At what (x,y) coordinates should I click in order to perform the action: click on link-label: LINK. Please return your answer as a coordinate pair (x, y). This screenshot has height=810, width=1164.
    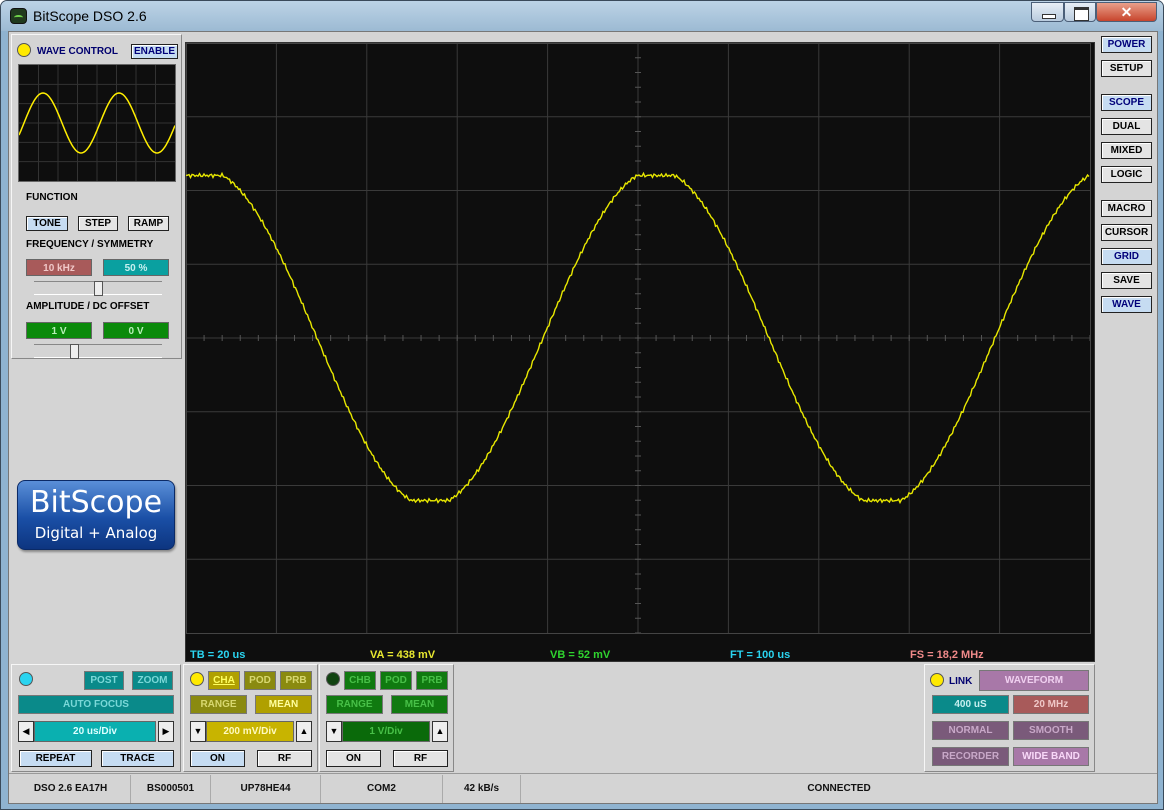
    Looking at the image, I should click on (961, 681).